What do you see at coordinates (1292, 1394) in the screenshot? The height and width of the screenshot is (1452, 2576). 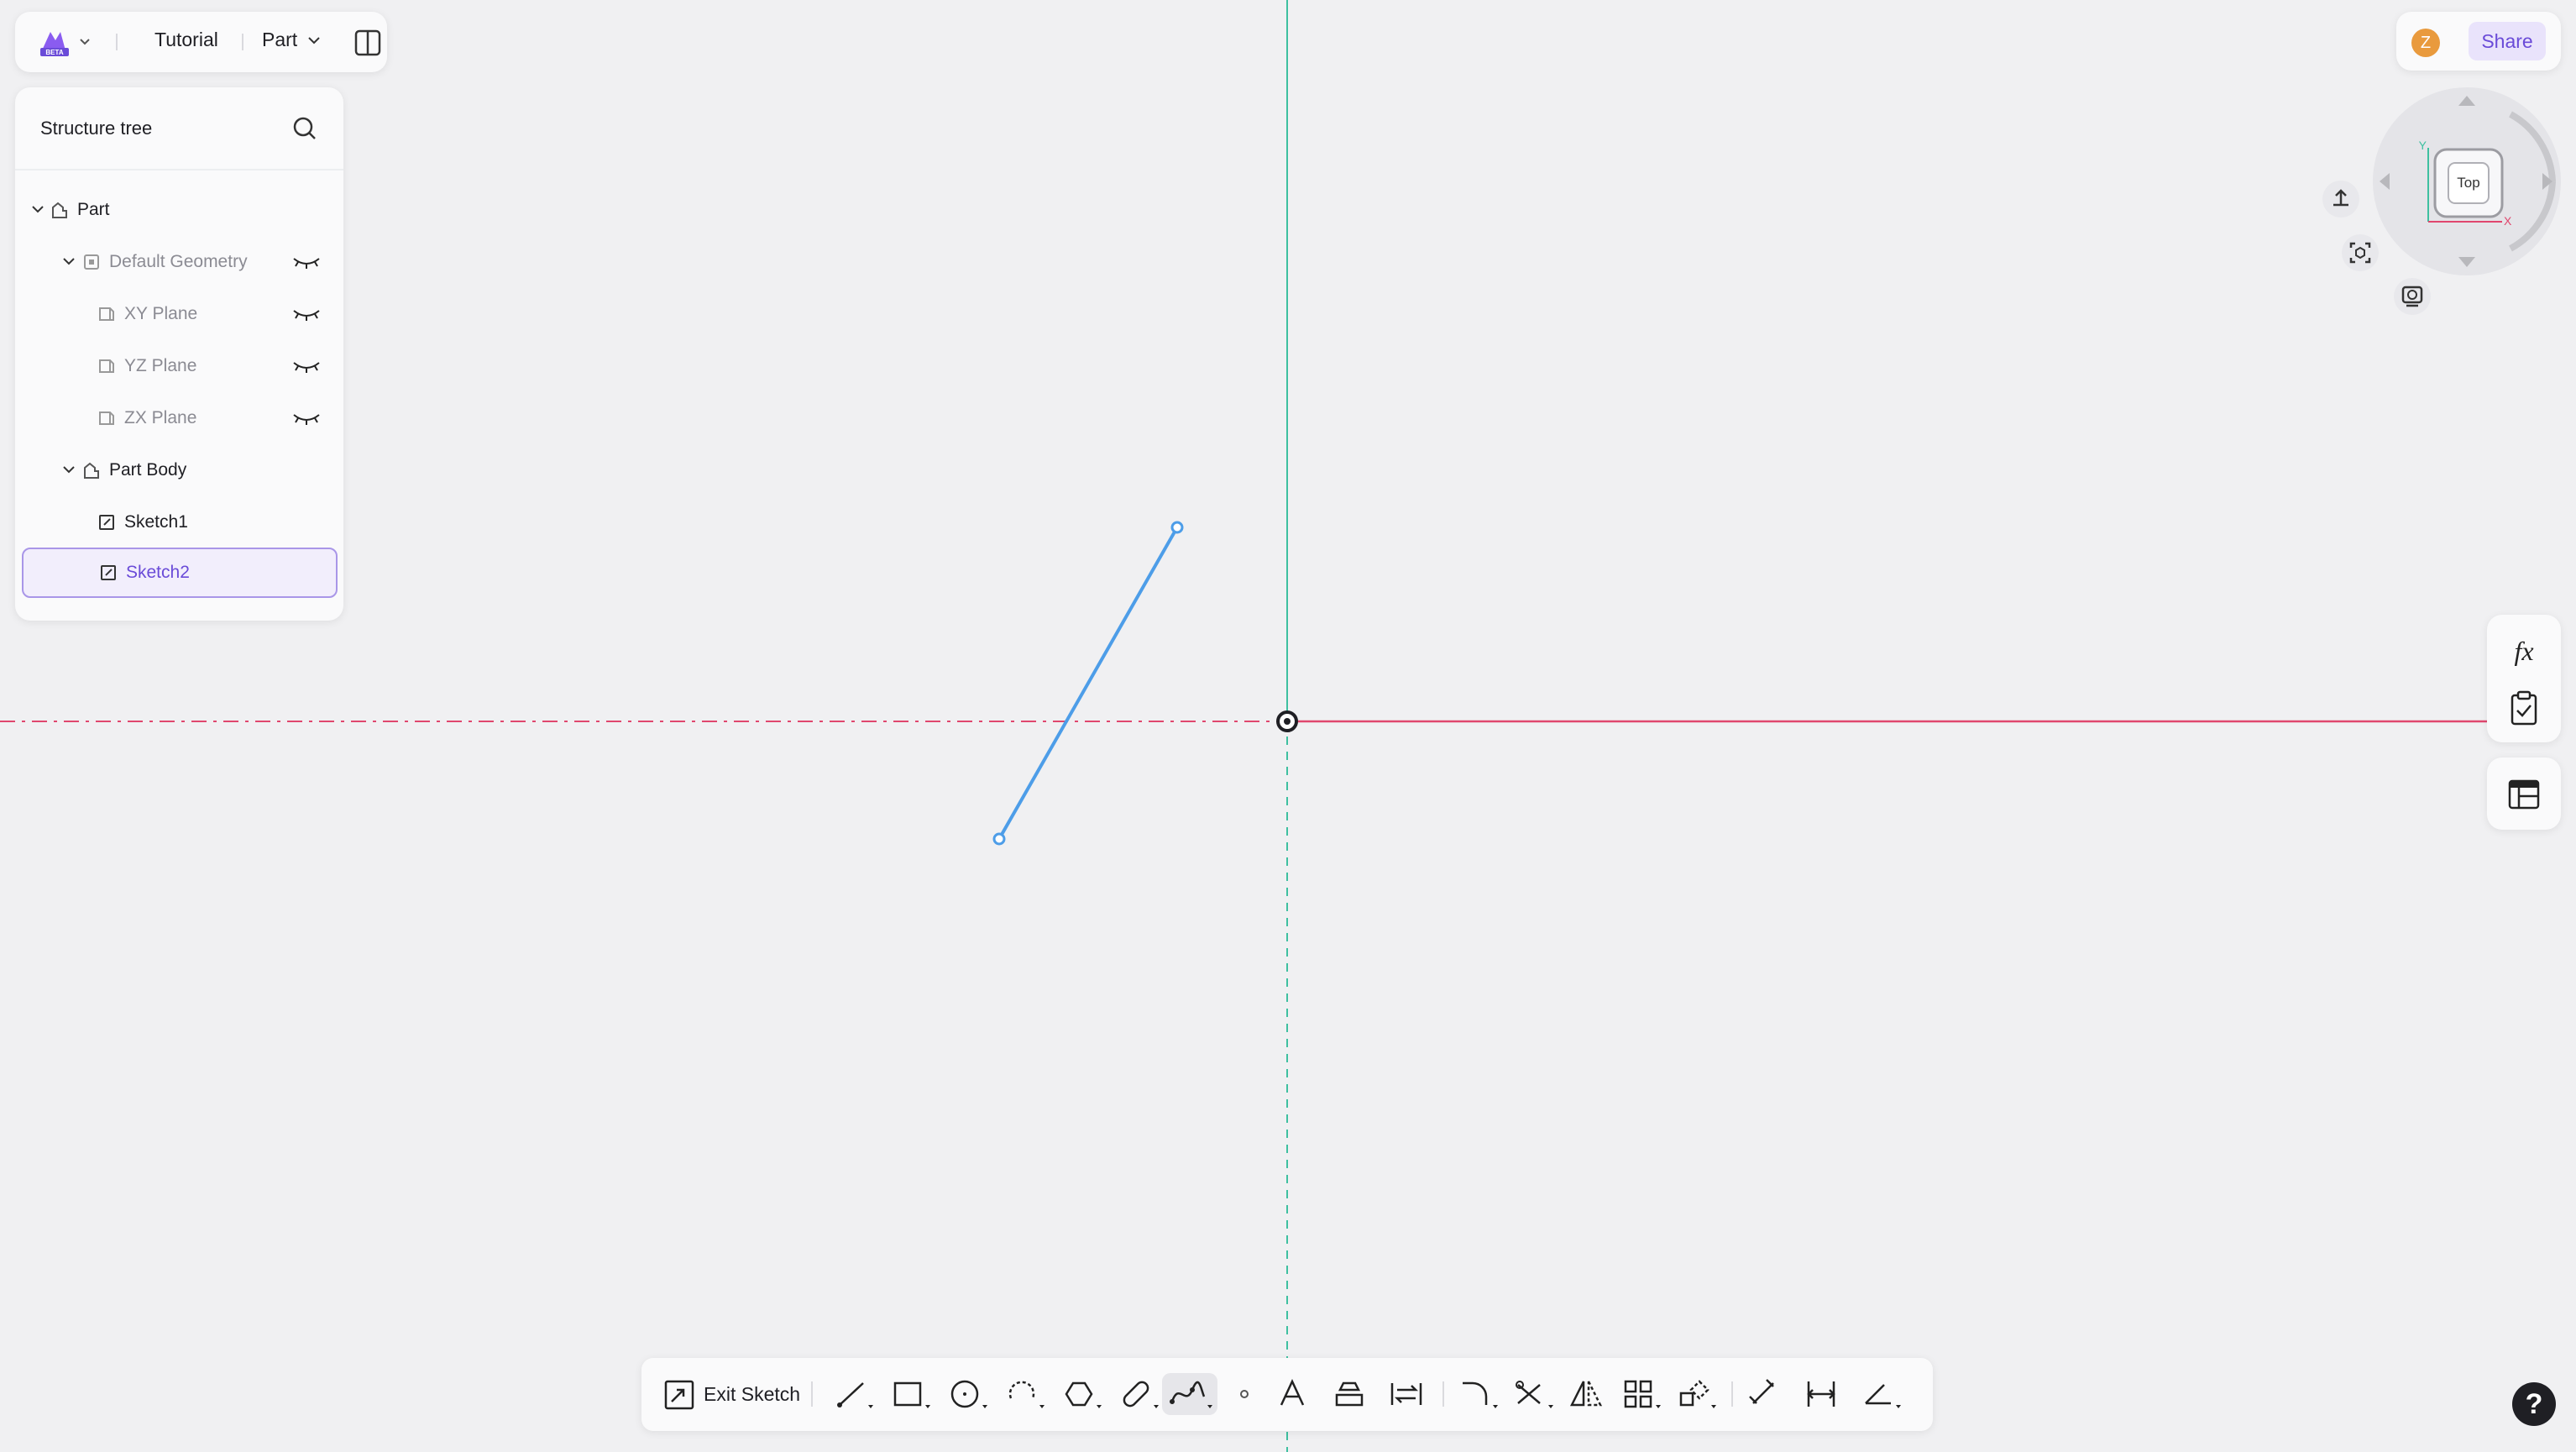 I see `text-tool-icon` at bounding box center [1292, 1394].